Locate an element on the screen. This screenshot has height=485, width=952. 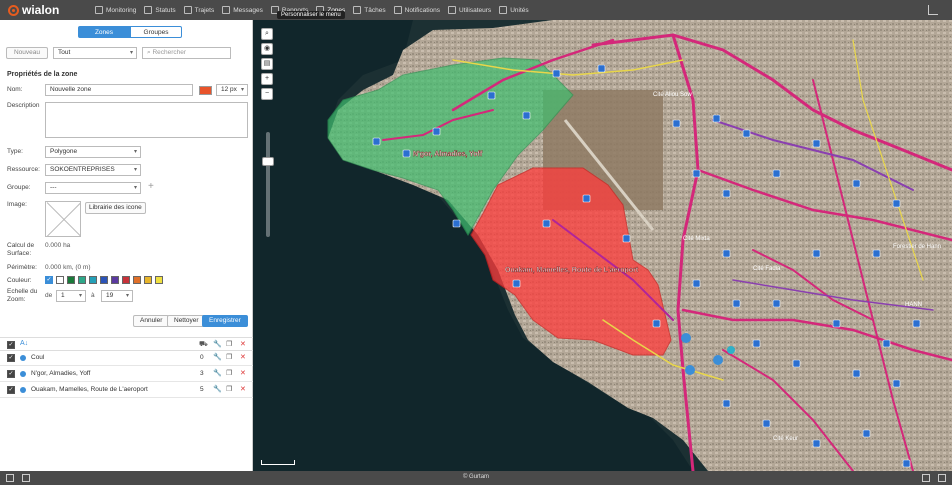
type-select: Polygone is located at coordinates (93, 152).